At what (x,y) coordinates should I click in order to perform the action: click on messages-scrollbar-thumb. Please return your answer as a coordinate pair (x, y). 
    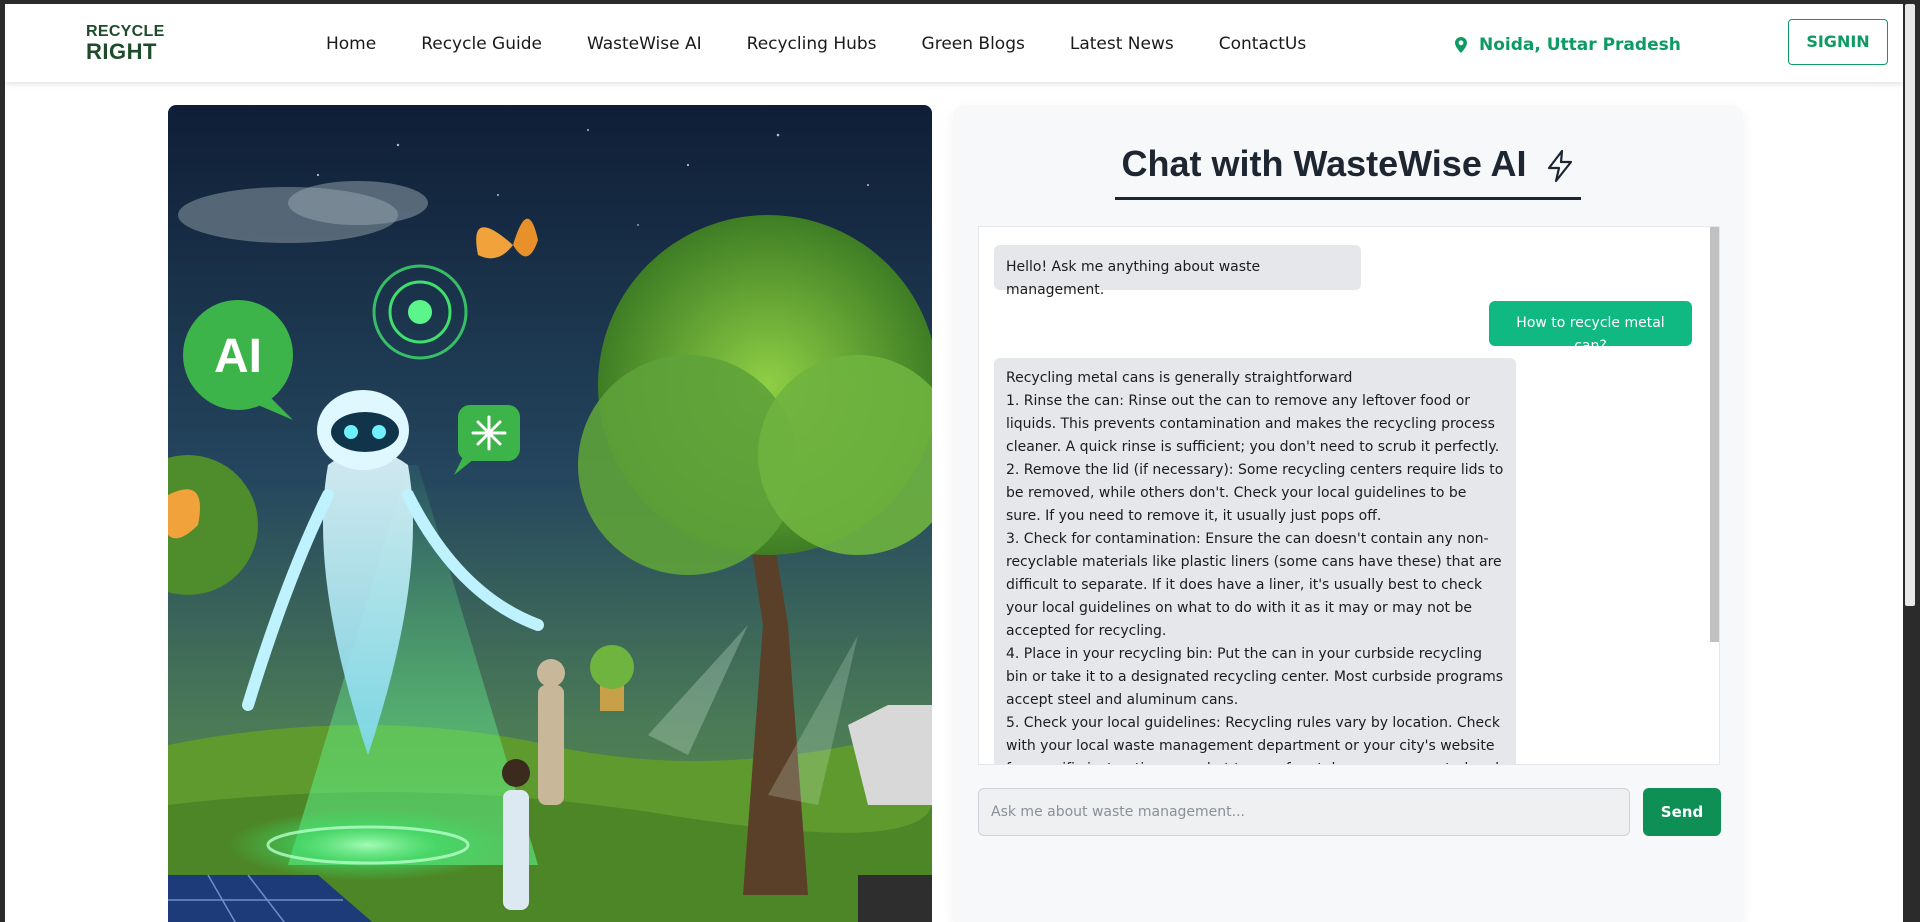
    Looking at the image, I should click on (1714, 434).